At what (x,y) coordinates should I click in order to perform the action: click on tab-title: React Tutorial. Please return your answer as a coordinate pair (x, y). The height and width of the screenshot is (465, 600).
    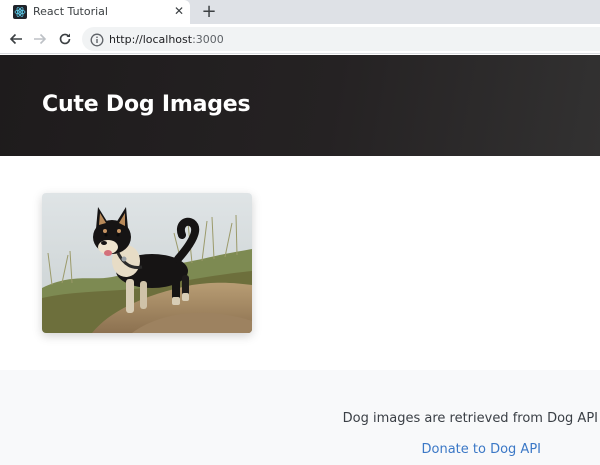
    Looking at the image, I should click on (70, 11).